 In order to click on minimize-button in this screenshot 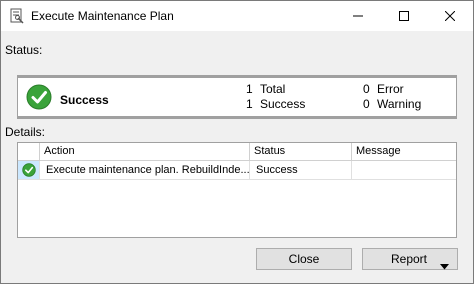, I will do `click(358, 16)`.